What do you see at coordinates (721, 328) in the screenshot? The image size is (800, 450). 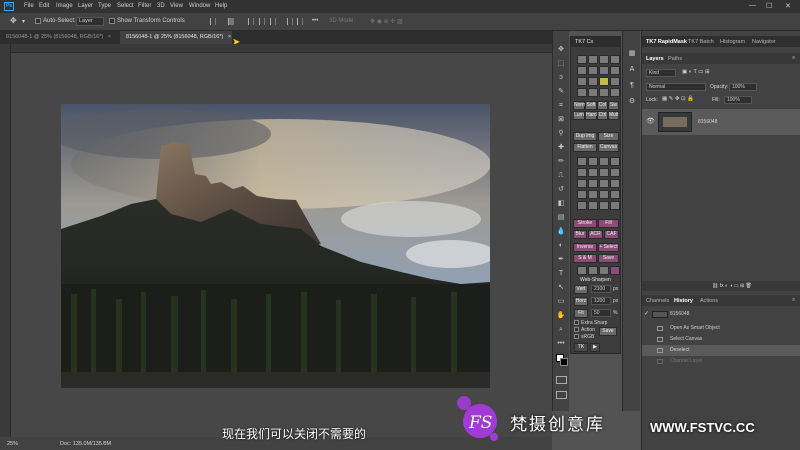 I see `history-item: Open As Smart Object` at bounding box center [721, 328].